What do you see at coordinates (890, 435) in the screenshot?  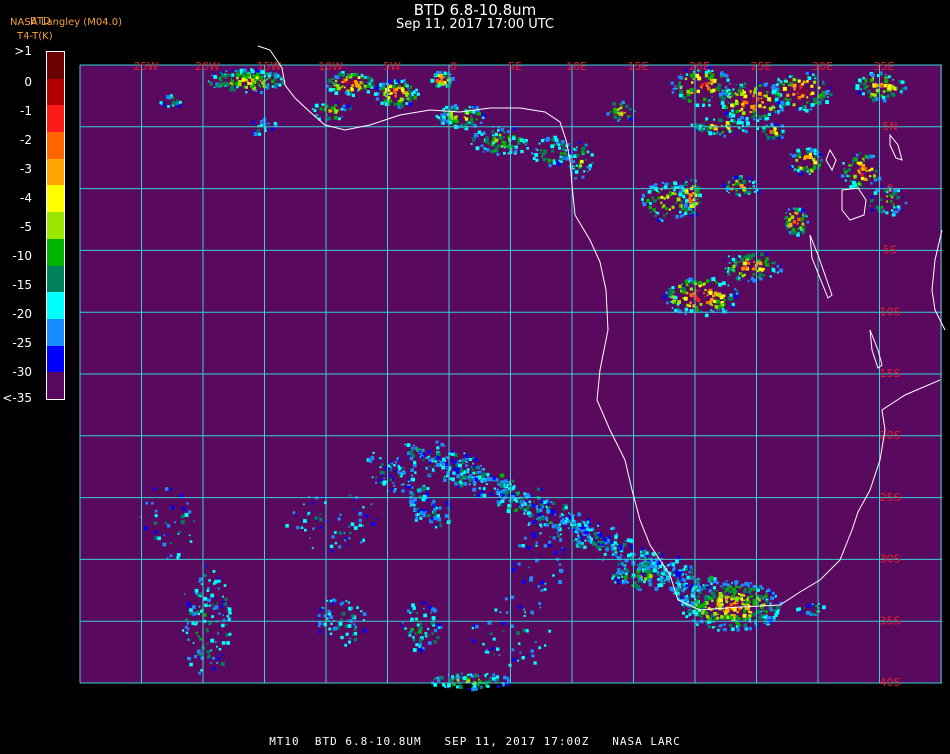 I see `latitude-label: 20S` at bounding box center [890, 435].